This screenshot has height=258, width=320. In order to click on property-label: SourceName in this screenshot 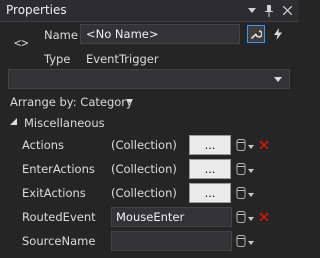, I will do `click(59, 241)`.